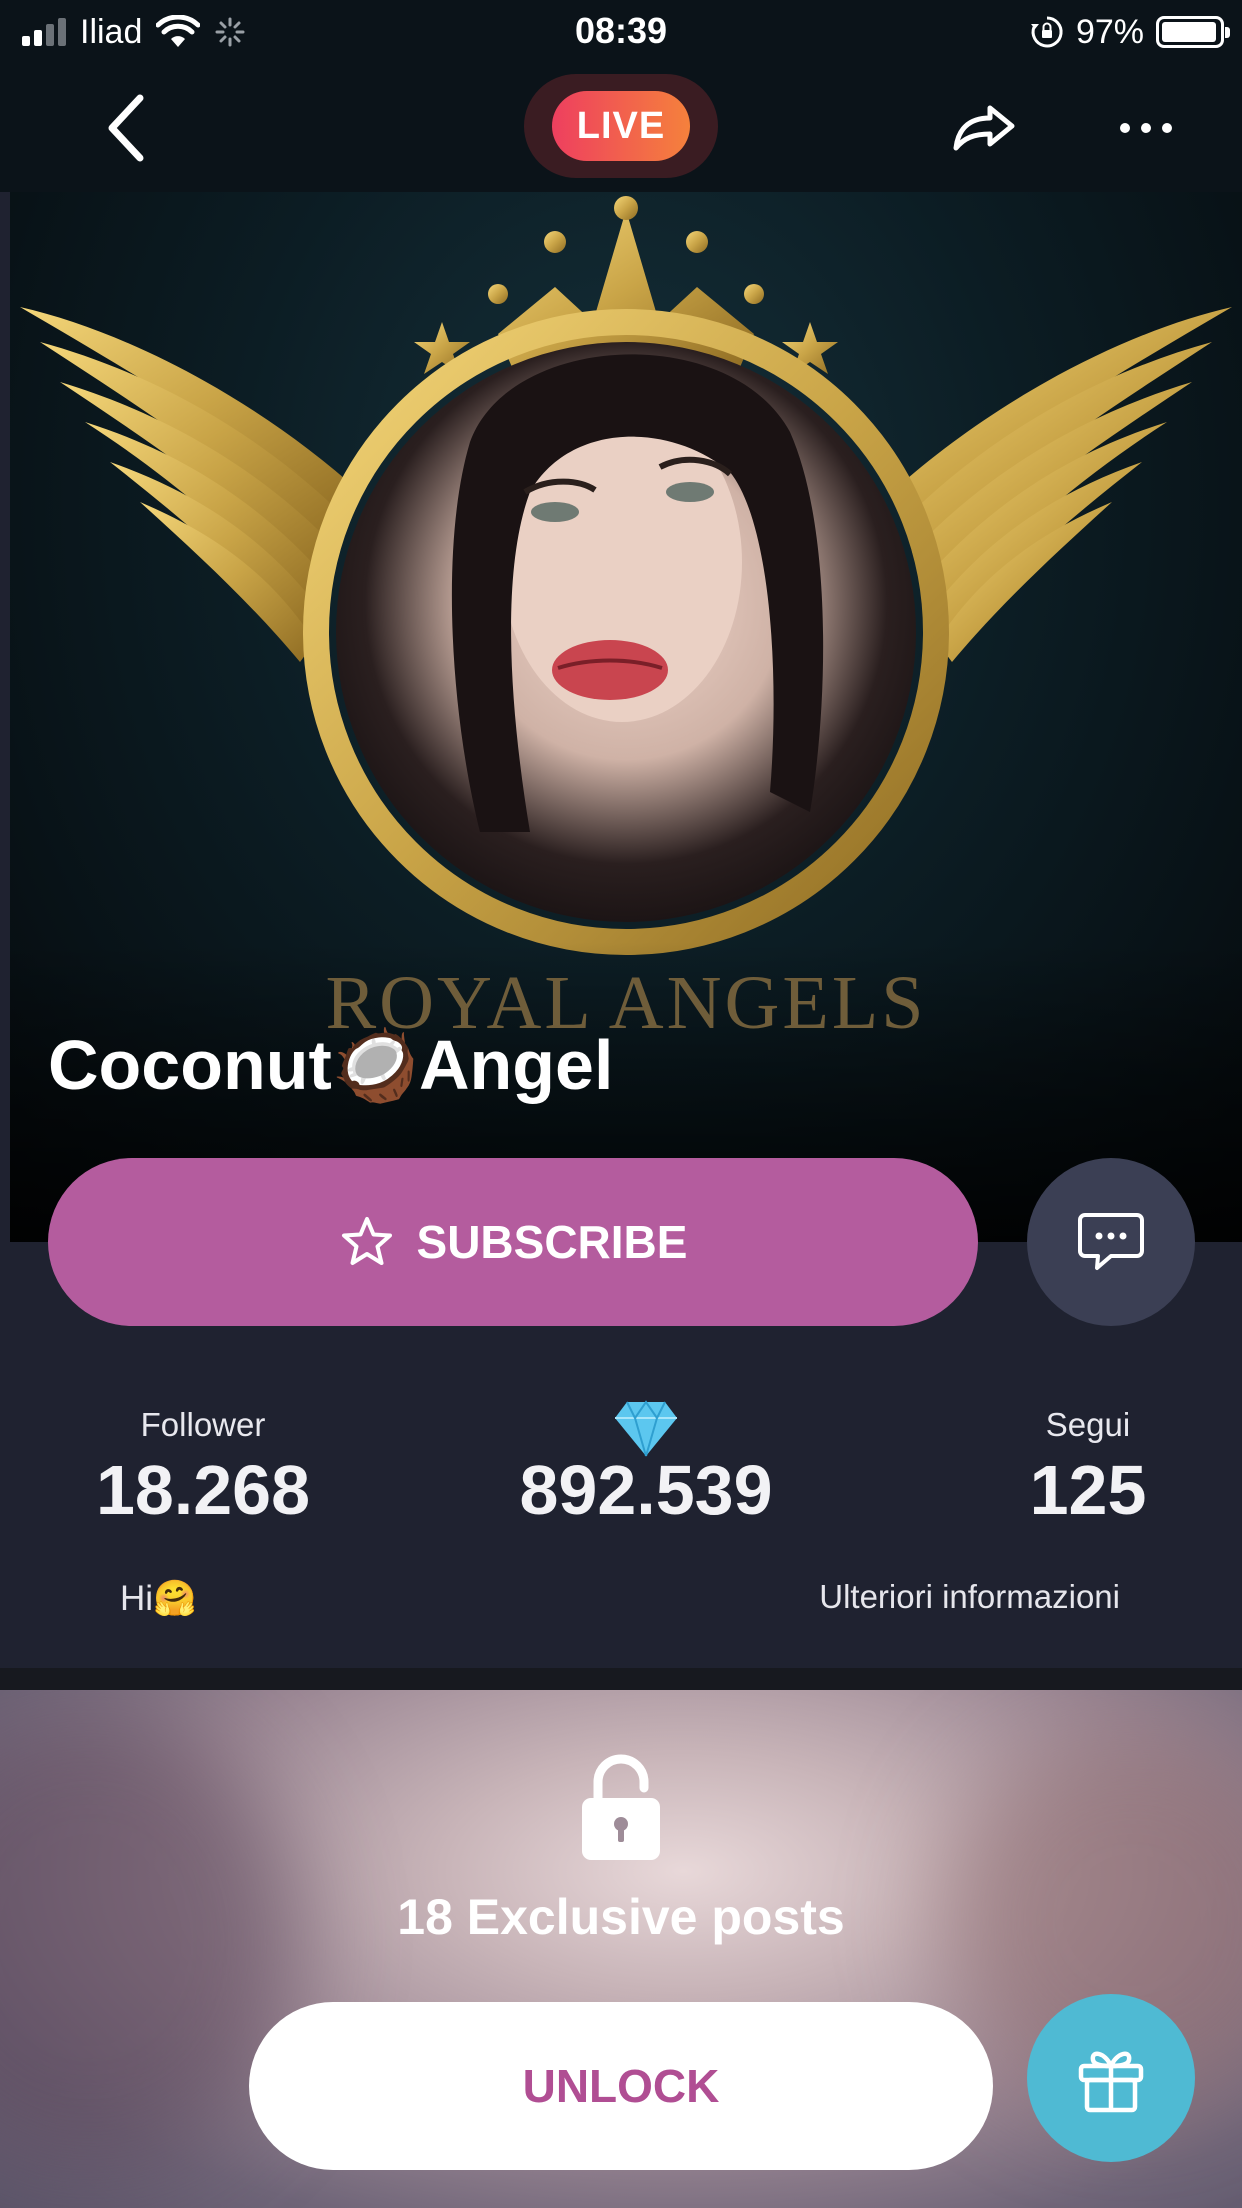  I want to click on gift-button, so click(1111, 2078).